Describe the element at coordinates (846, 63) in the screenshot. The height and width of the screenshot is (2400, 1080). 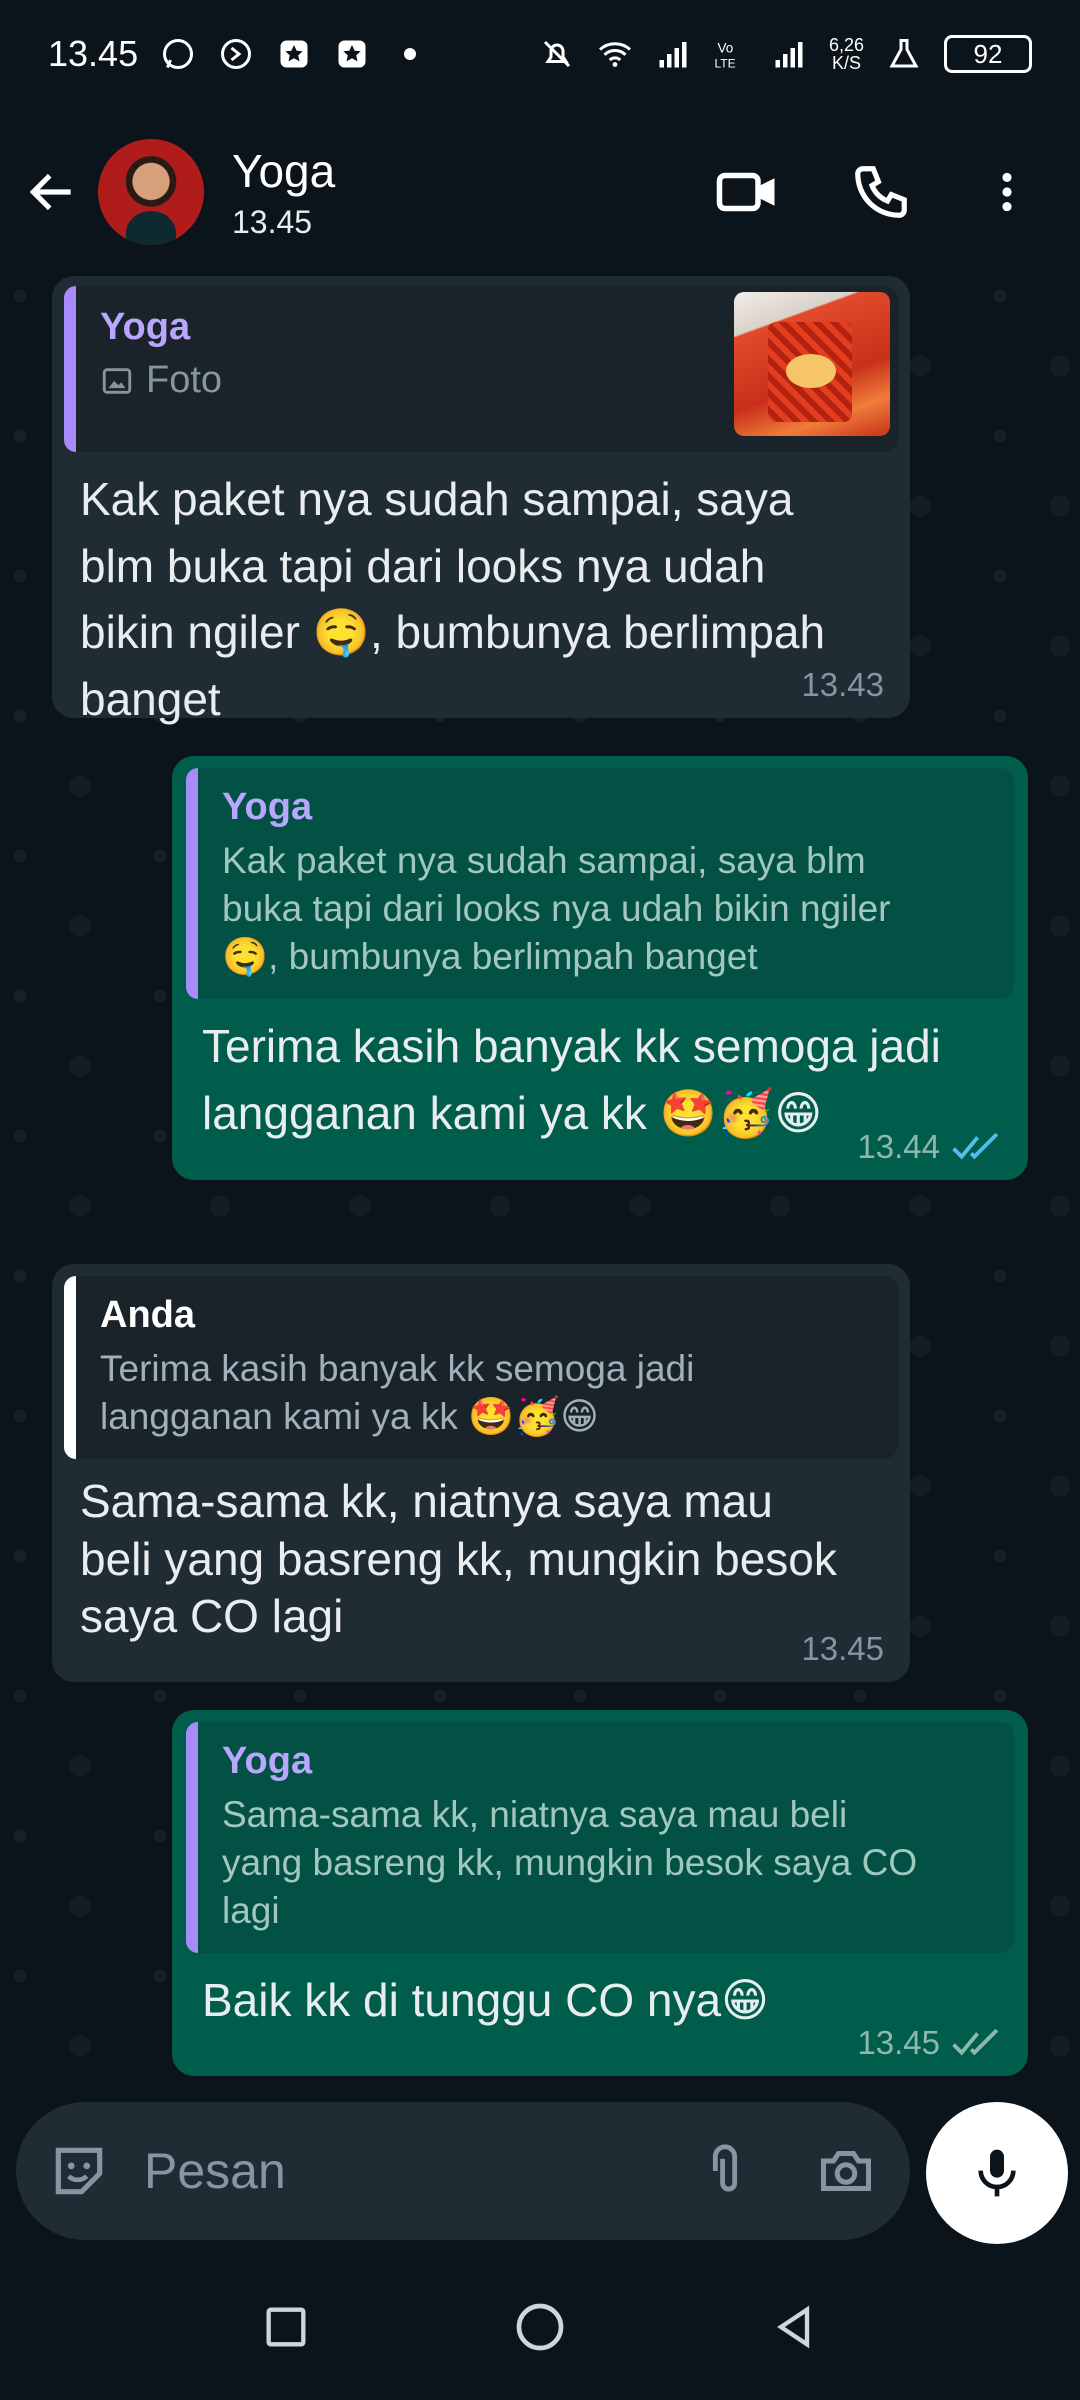
I see `net-speed-unit: K/S` at that location.